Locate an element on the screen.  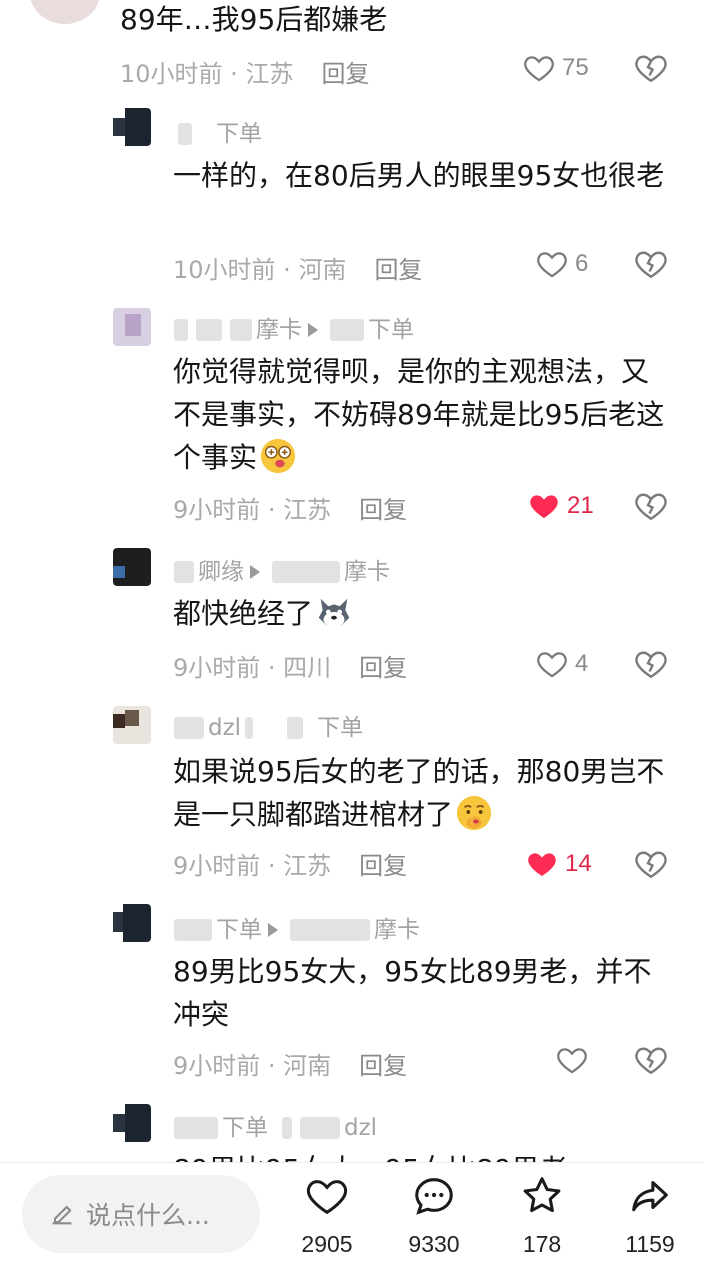
dizzy-face-emoji-icon is located at coordinates (278, 456).